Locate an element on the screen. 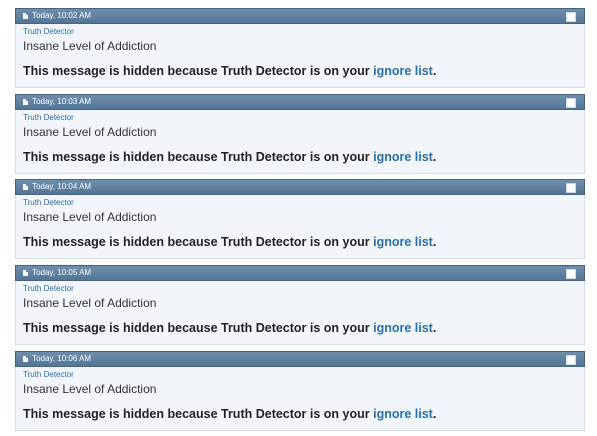 Image resolution: width=597 pixels, height=436 pixels. post-date: Today, 10:05 AM is located at coordinates (62, 273).